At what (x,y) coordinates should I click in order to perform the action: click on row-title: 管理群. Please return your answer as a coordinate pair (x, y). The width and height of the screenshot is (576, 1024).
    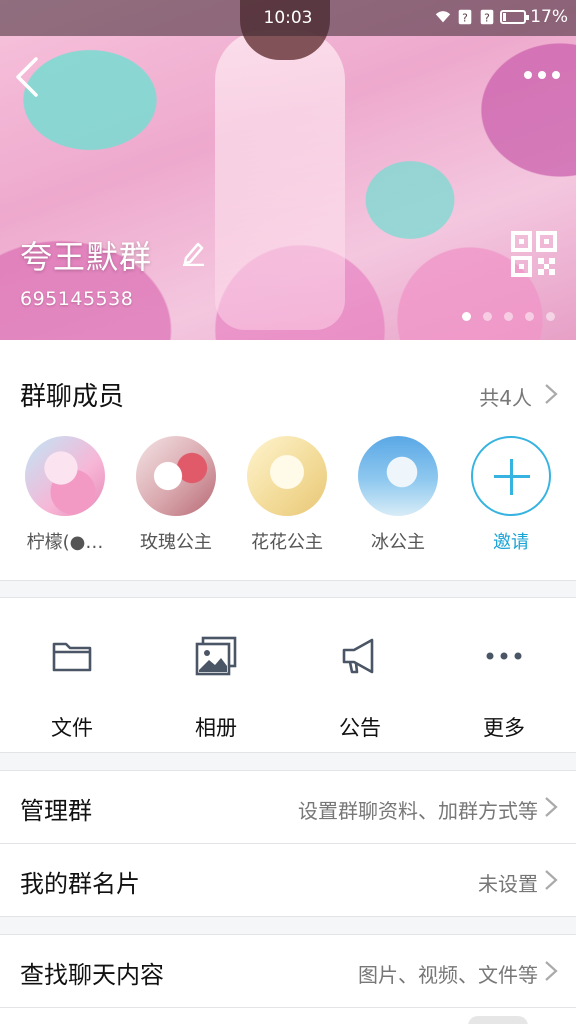
    Looking at the image, I should click on (56, 811).